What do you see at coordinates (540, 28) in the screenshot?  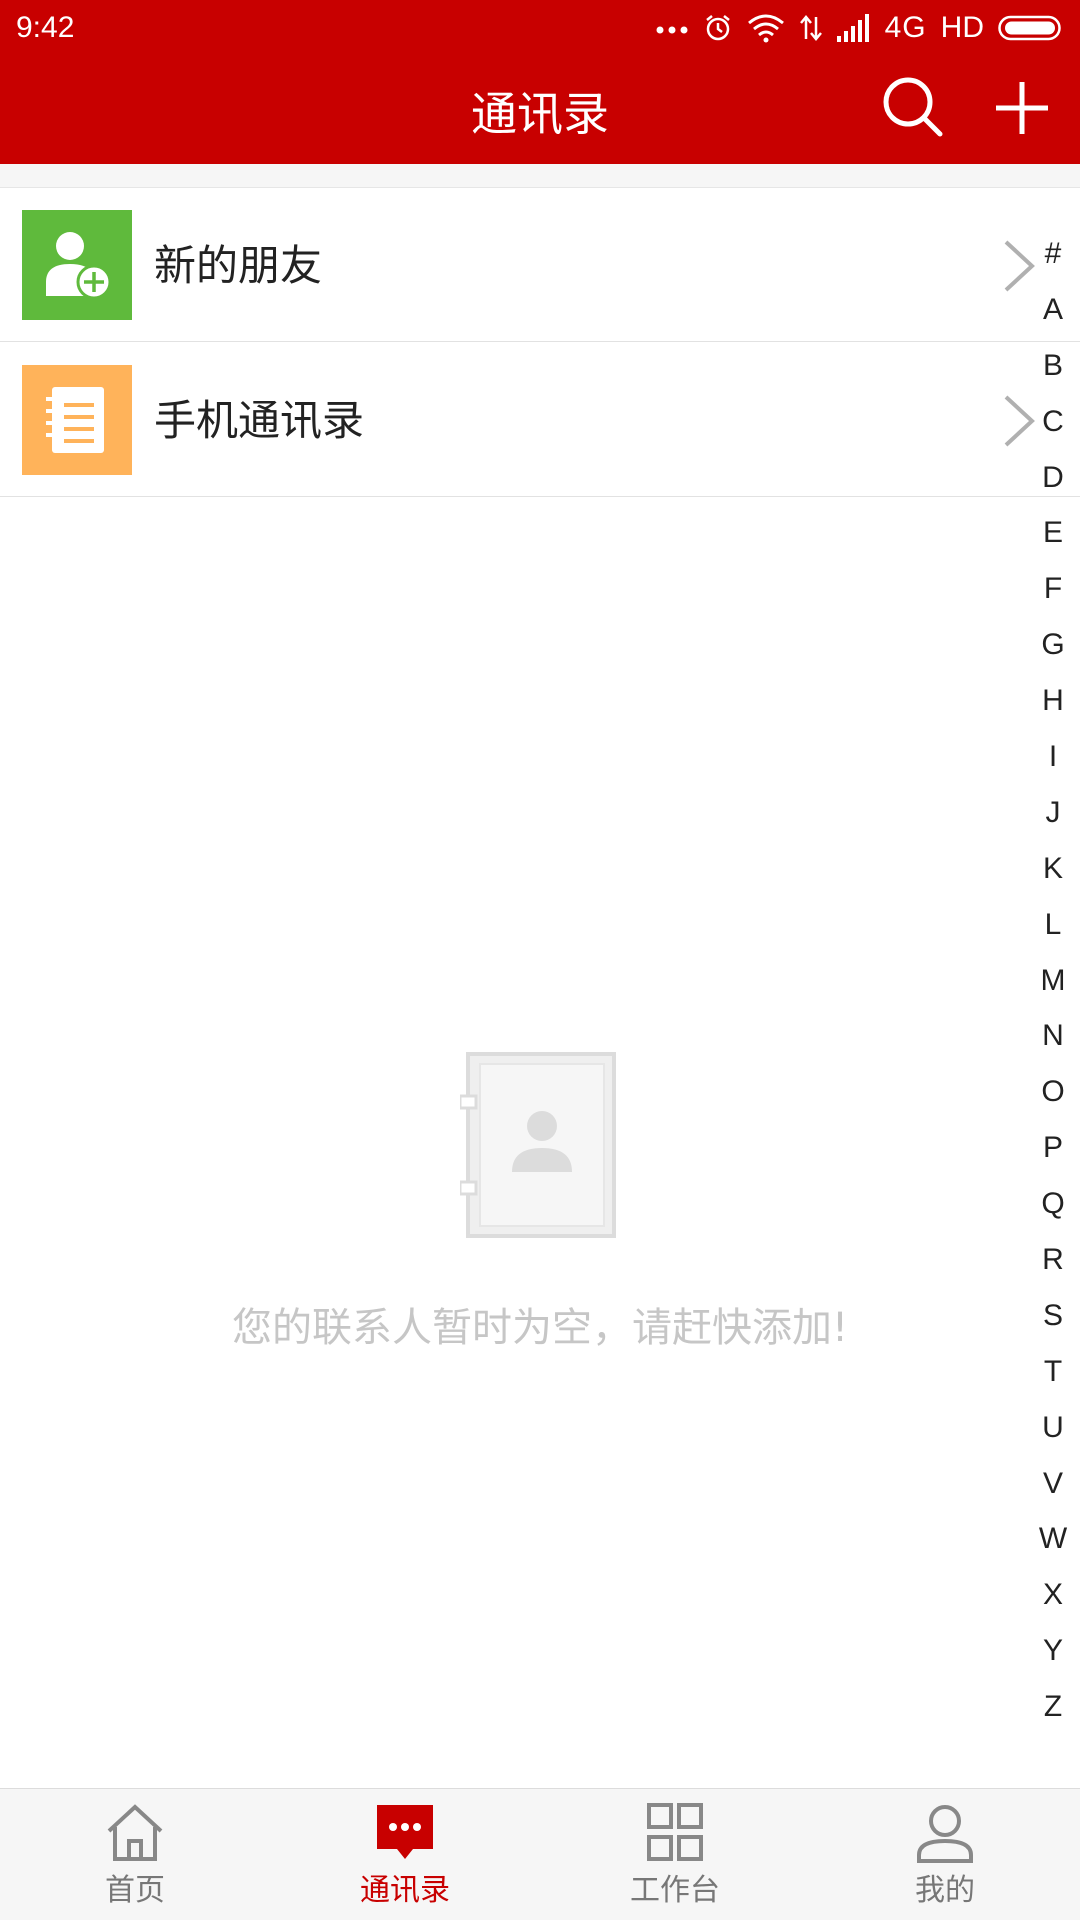 I see `status-bar: 9:42 4G HD` at bounding box center [540, 28].